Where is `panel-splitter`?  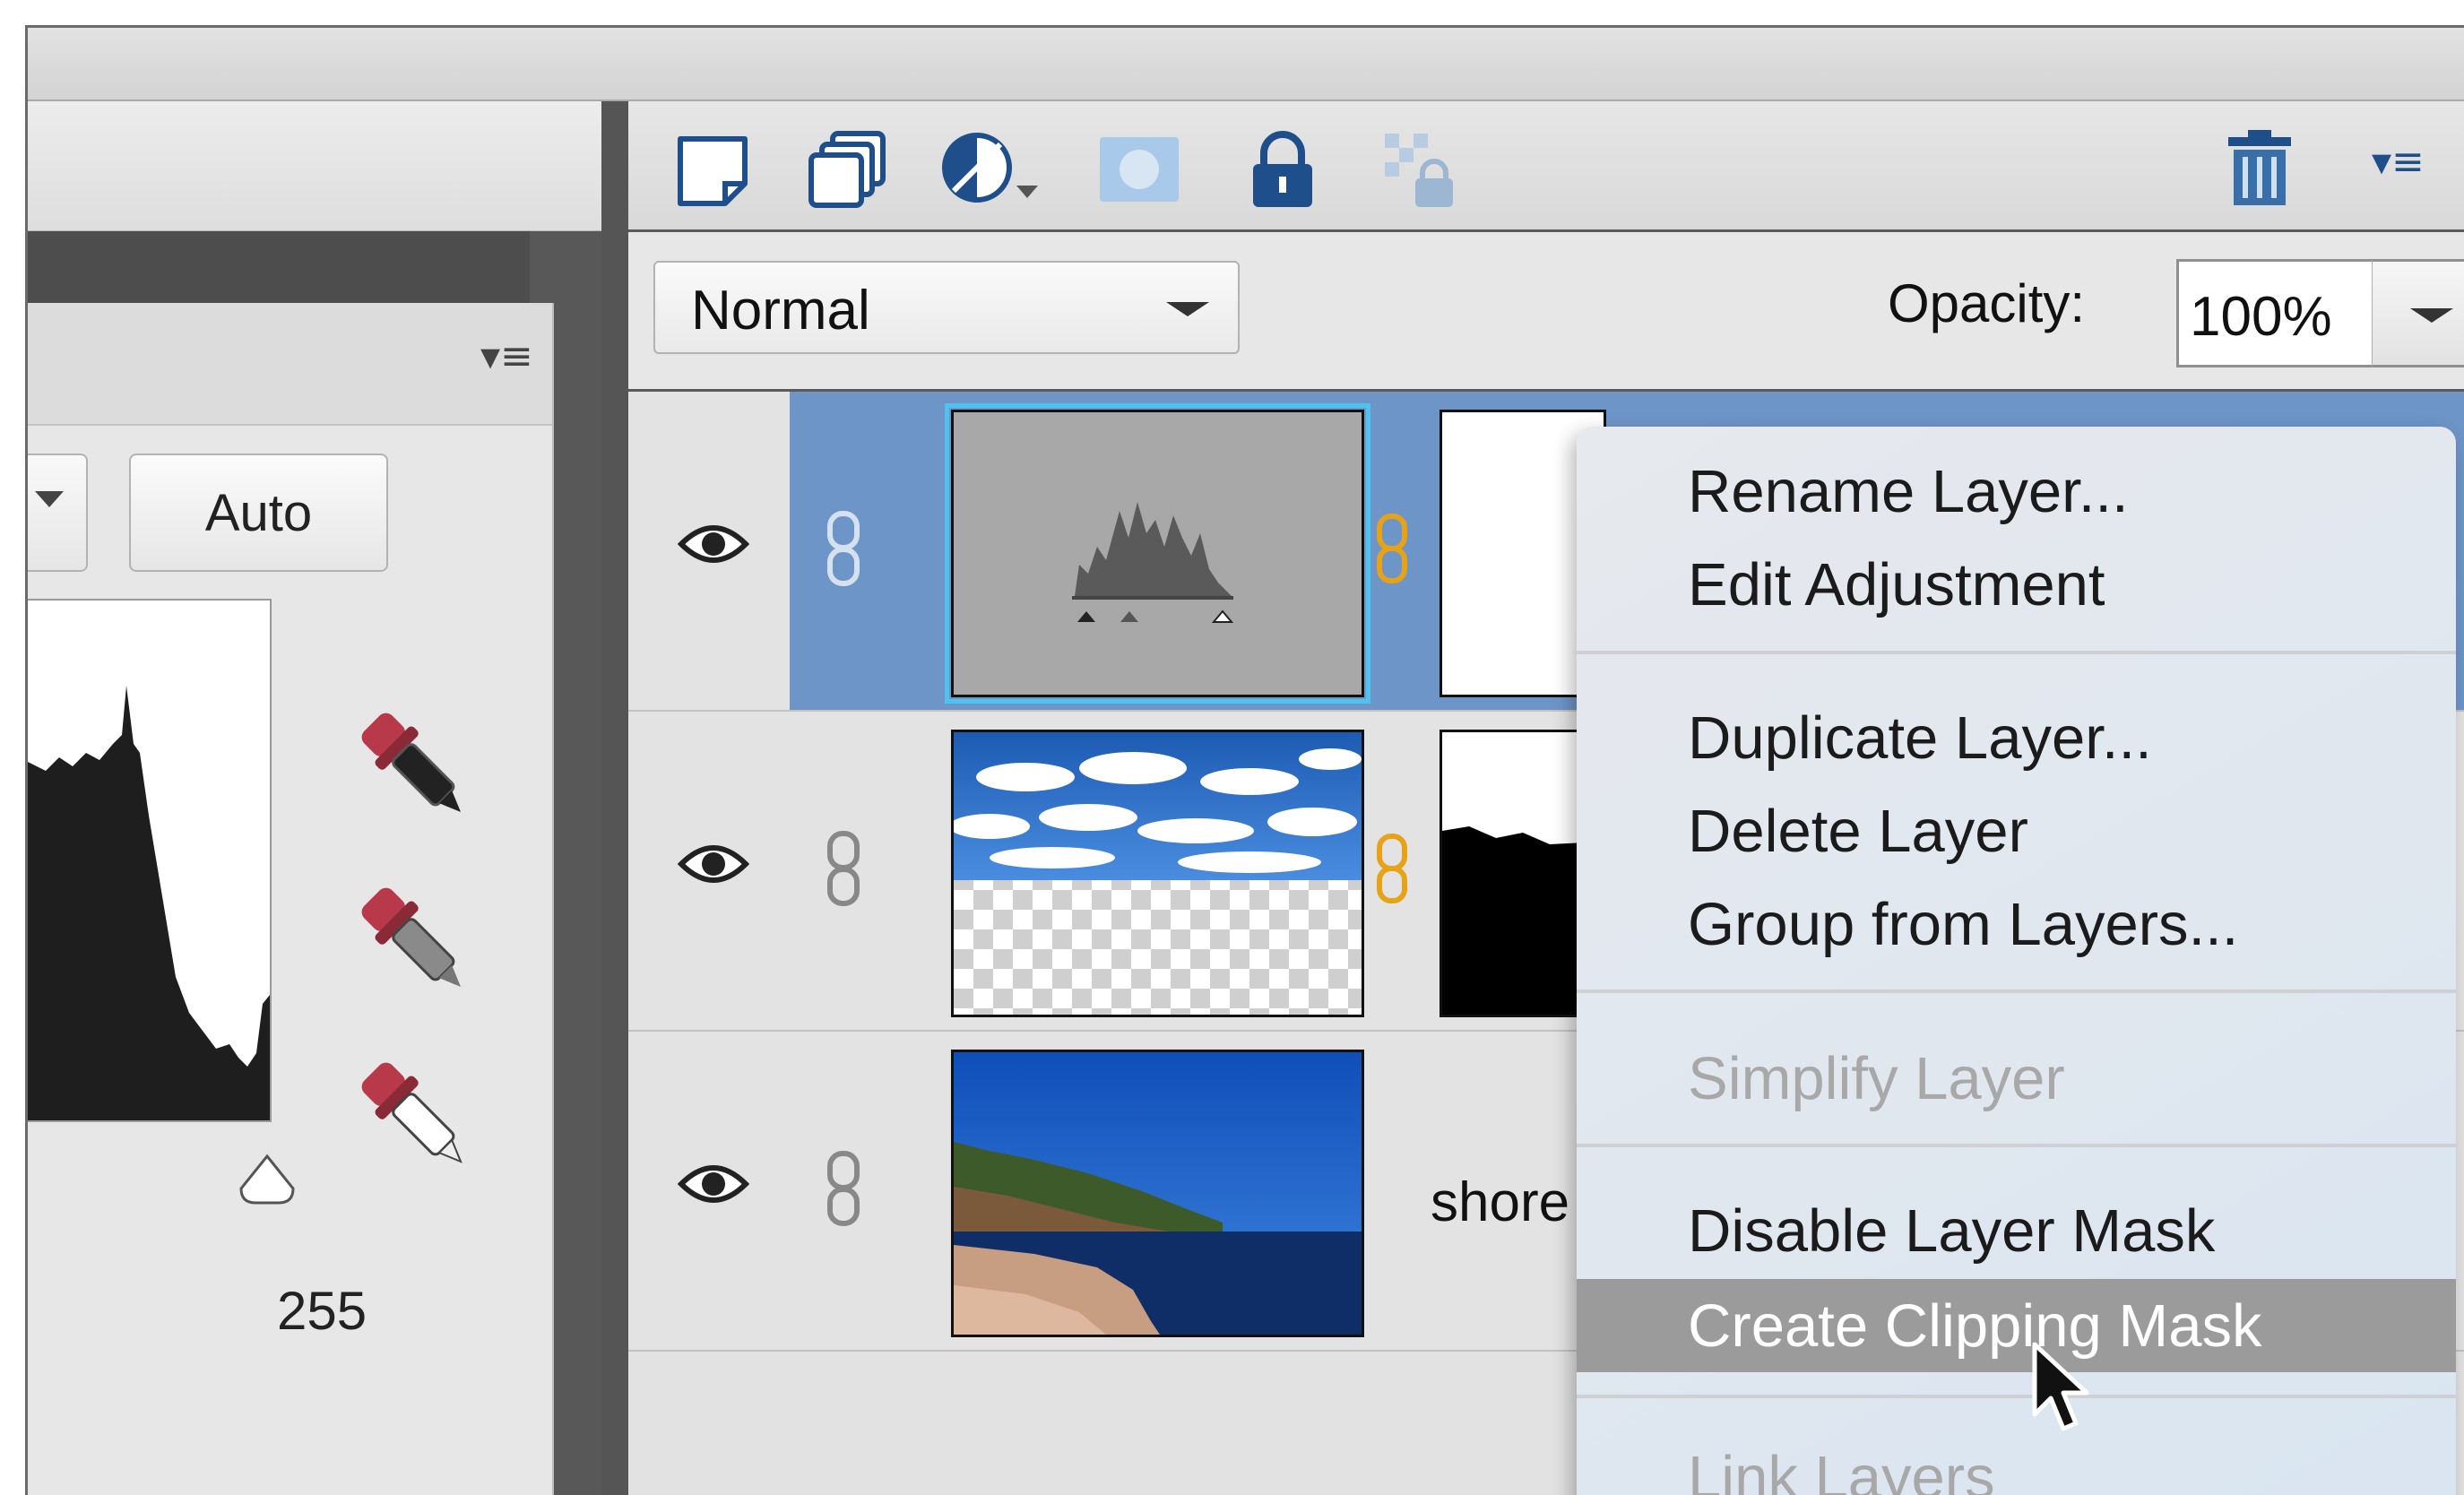
panel-splitter is located at coordinates (614, 798).